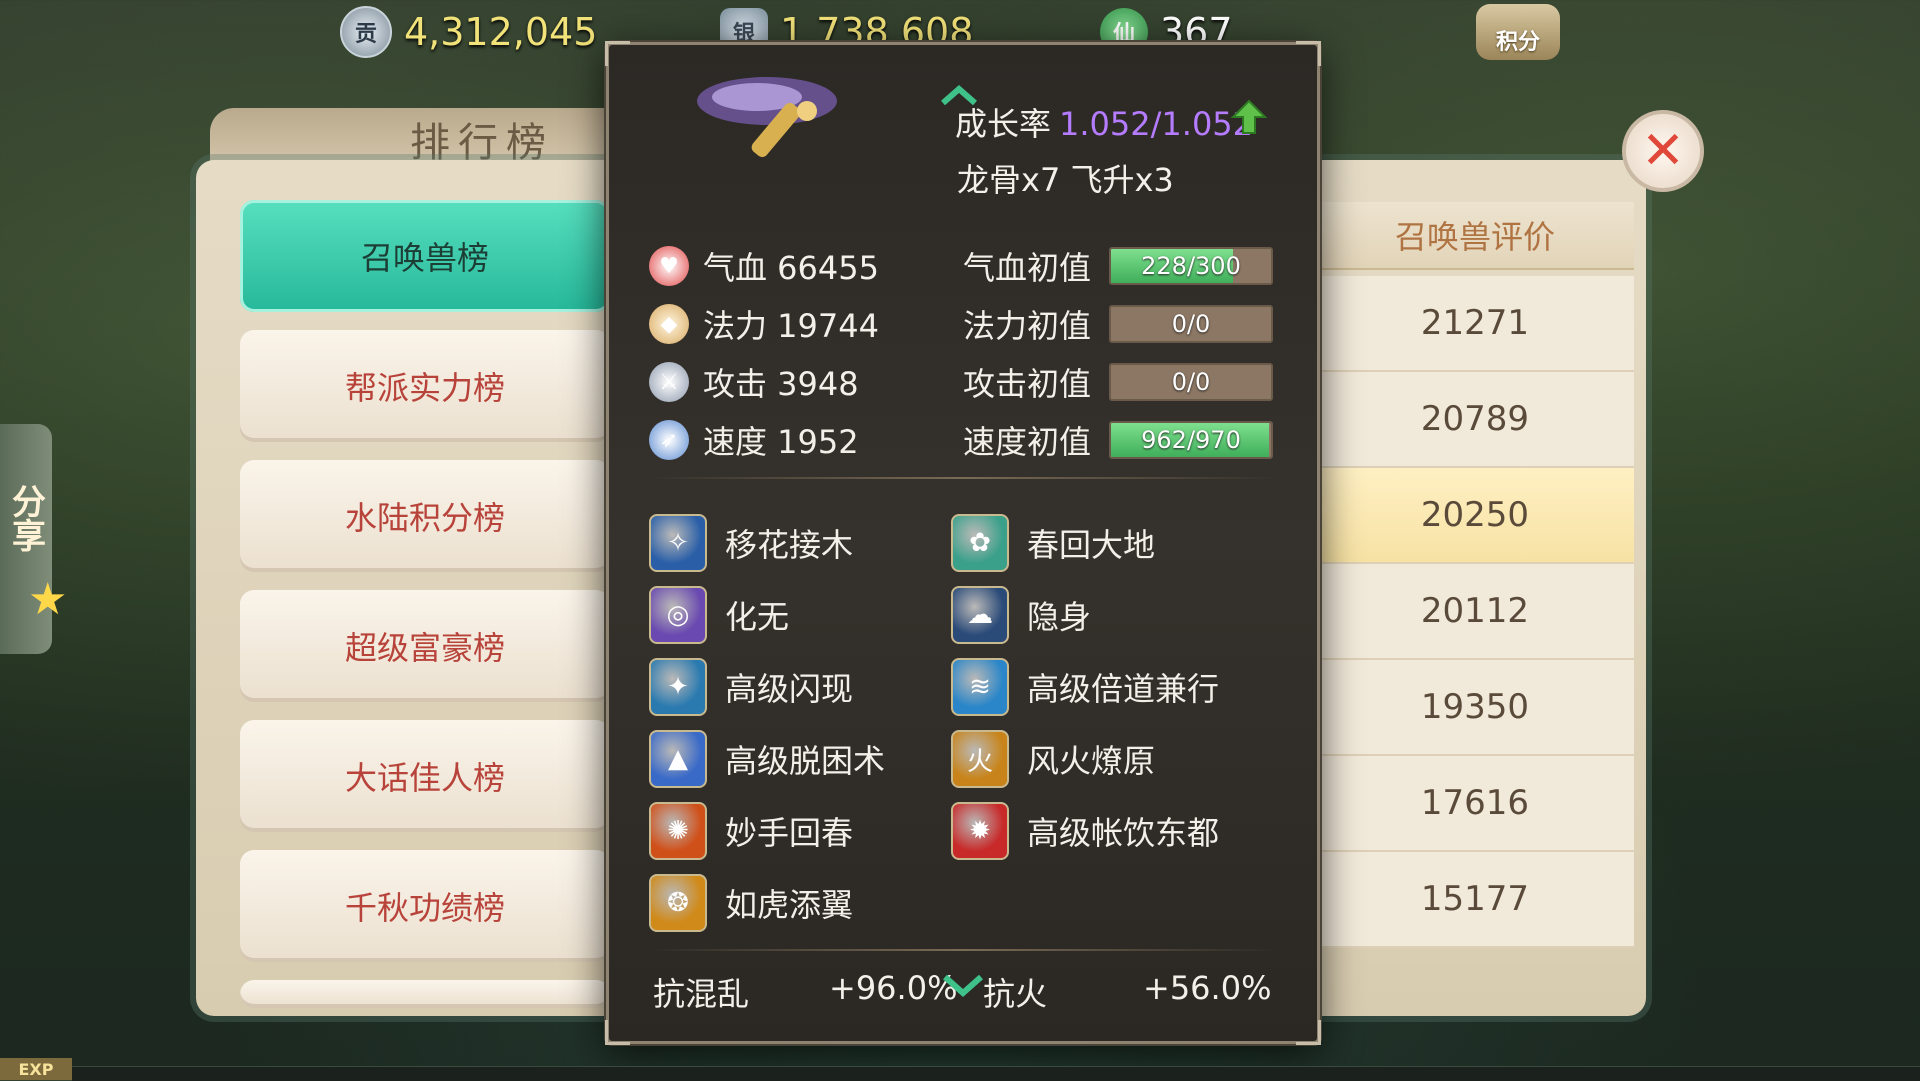 Image resolution: width=1920 pixels, height=1081 pixels. I want to click on share-tab: 分享 ★, so click(33, 539).